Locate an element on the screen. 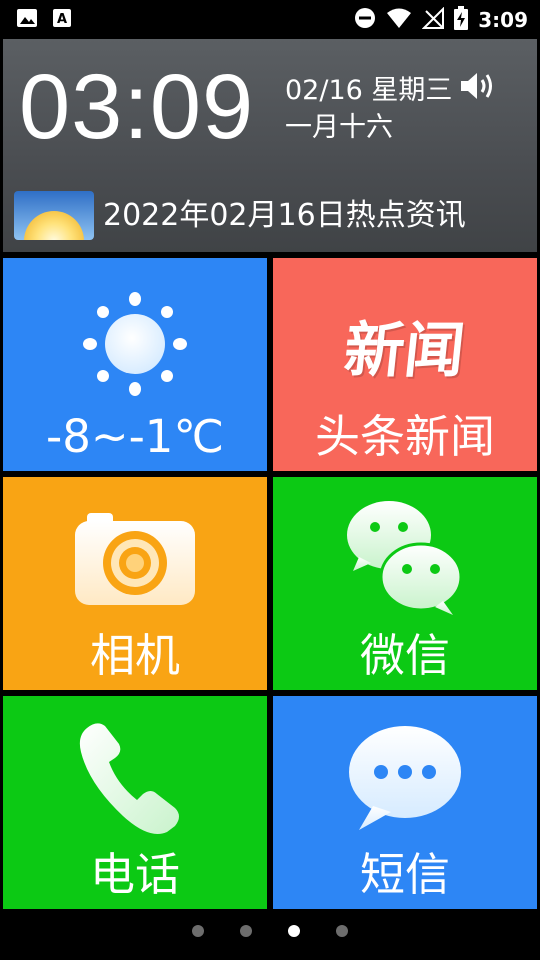 This screenshot has height=960, width=540. speaker-icon is located at coordinates (478, 90).